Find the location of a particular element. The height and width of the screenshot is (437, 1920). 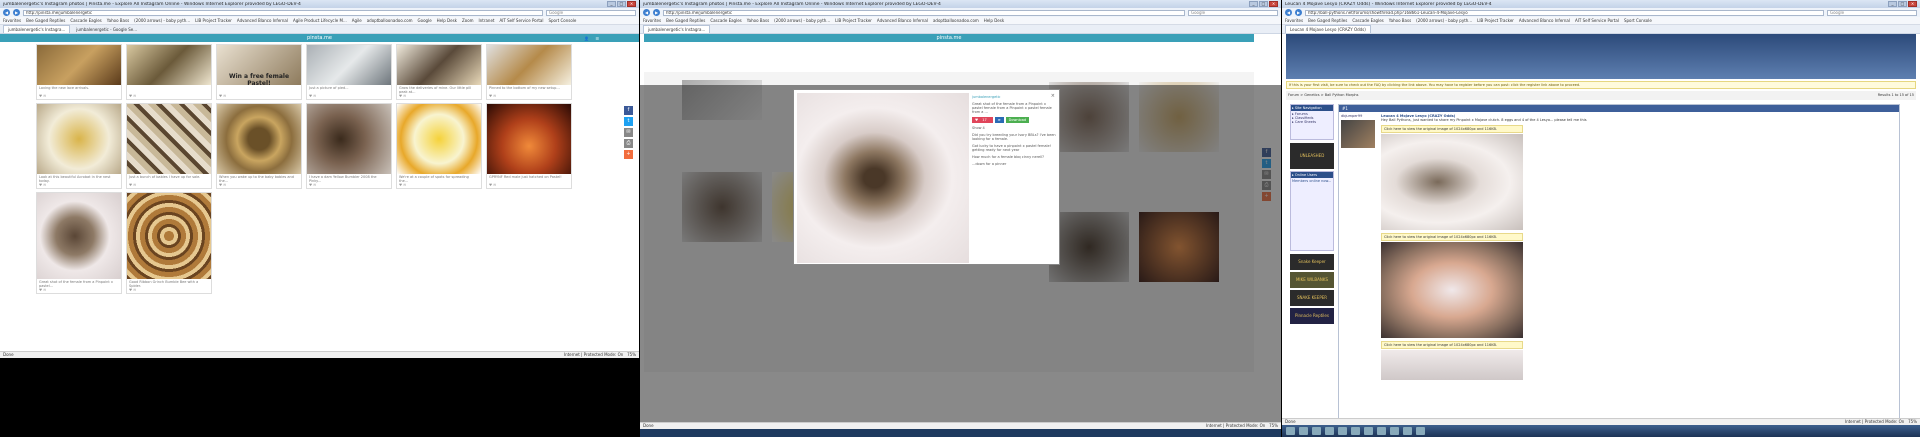

url-input: http://pinsta.me/jumbalenergetic is located at coordinates (924, 12).